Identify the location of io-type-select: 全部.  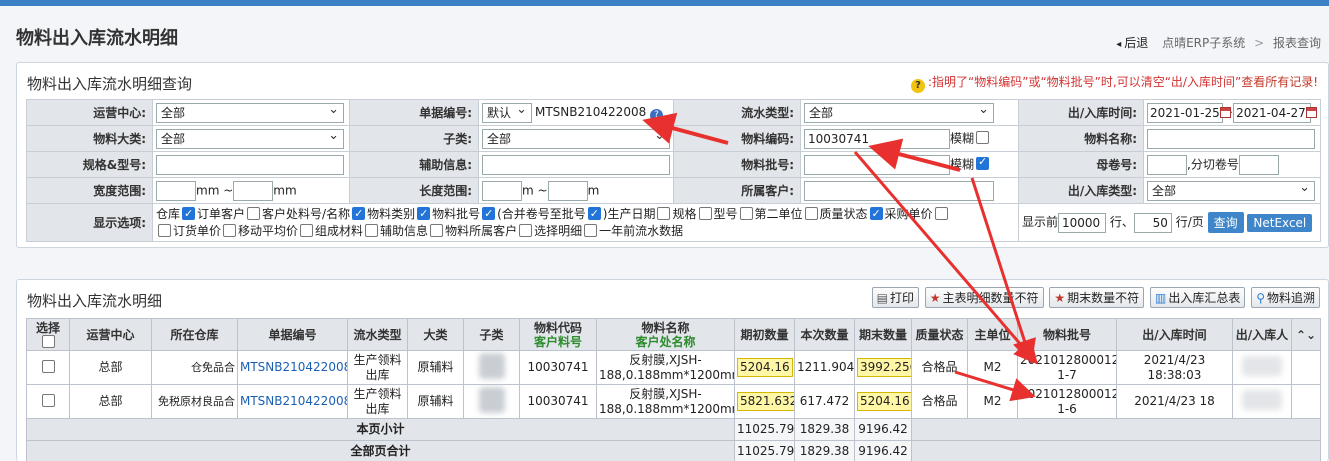
(1231, 190).